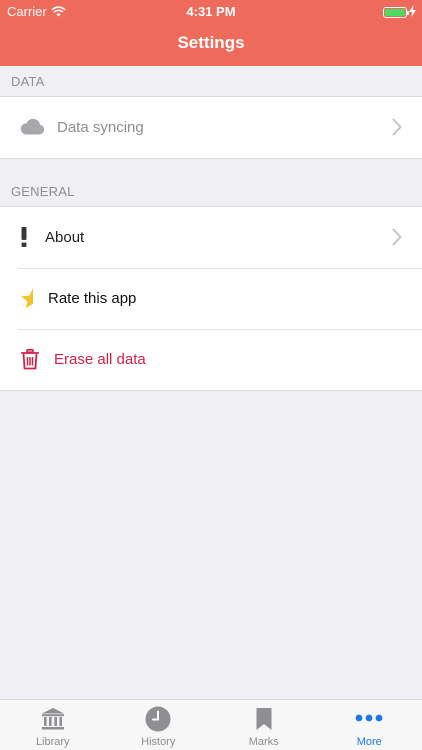 The height and width of the screenshot is (750, 422). What do you see at coordinates (211, 237) in the screenshot?
I see `about-row: About` at bounding box center [211, 237].